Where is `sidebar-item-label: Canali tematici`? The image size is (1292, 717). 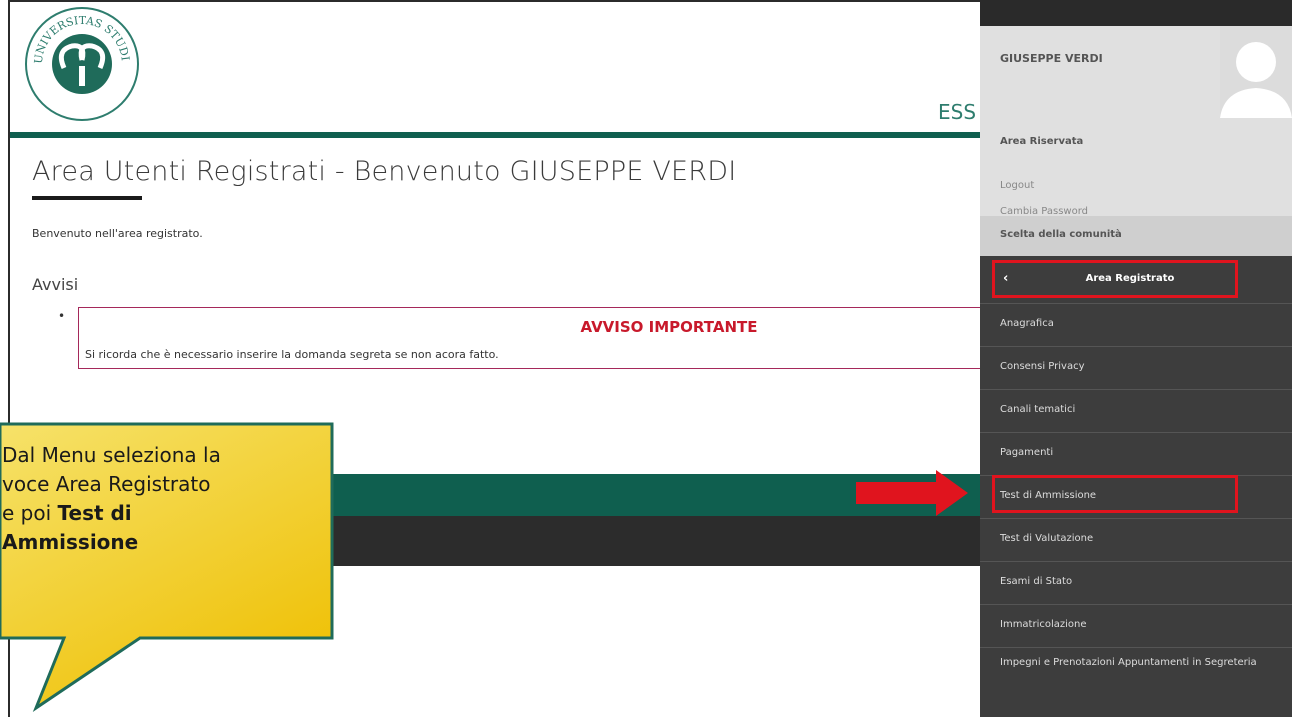
sidebar-item-label: Canali tematici is located at coordinates (1038, 409).